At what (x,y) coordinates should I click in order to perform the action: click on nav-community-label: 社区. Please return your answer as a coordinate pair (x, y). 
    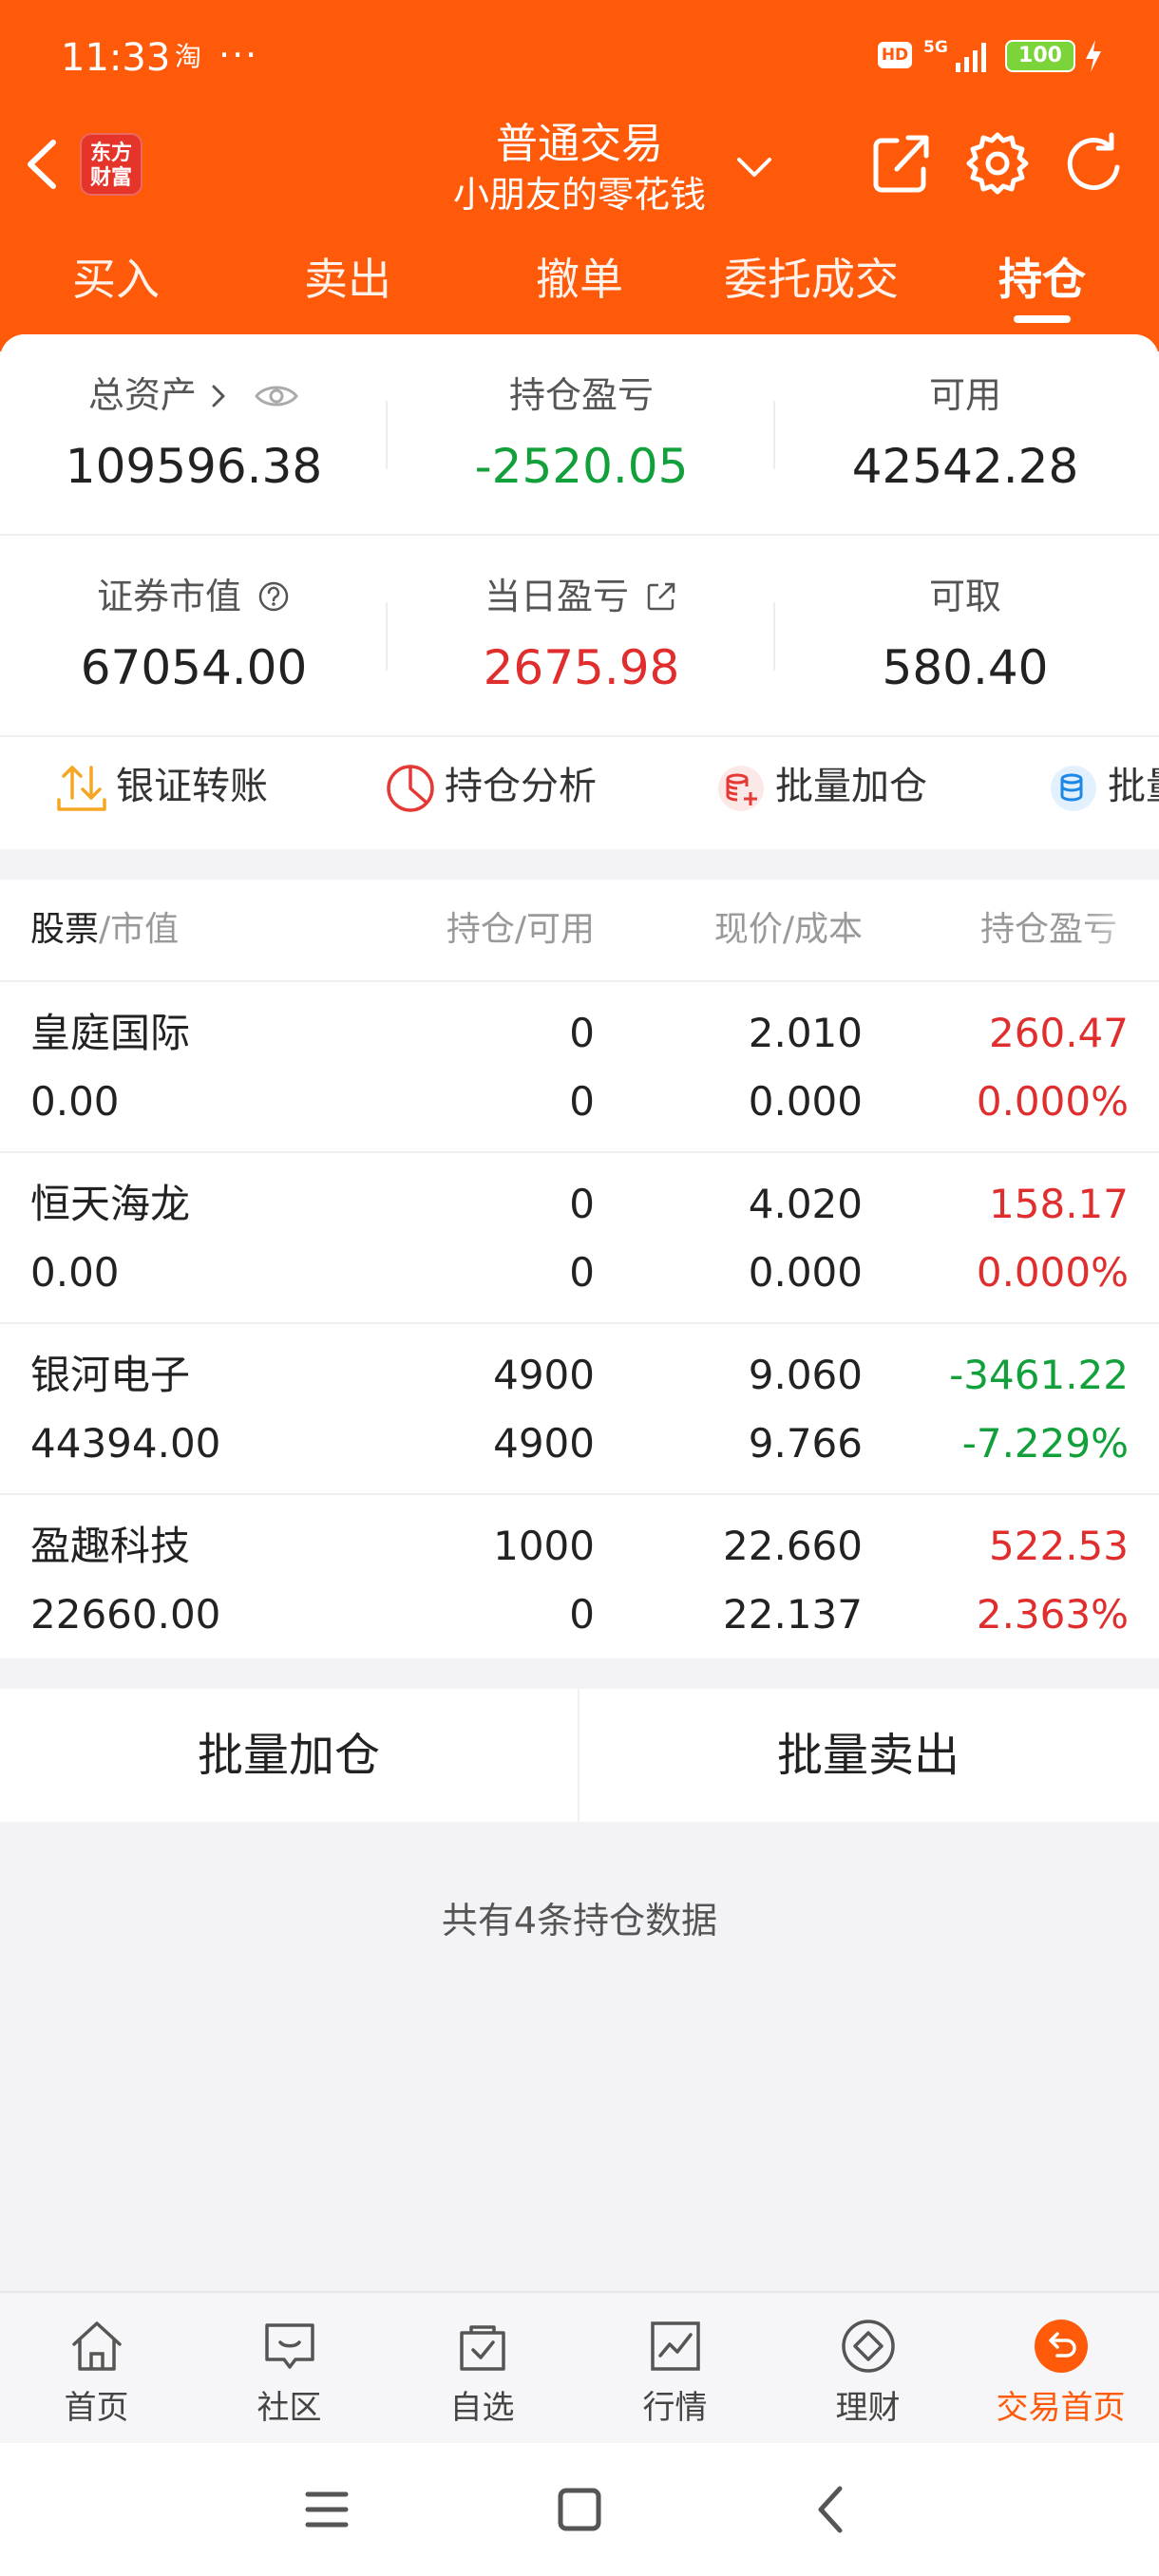
    Looking at the image, I should click on (289, 2408).